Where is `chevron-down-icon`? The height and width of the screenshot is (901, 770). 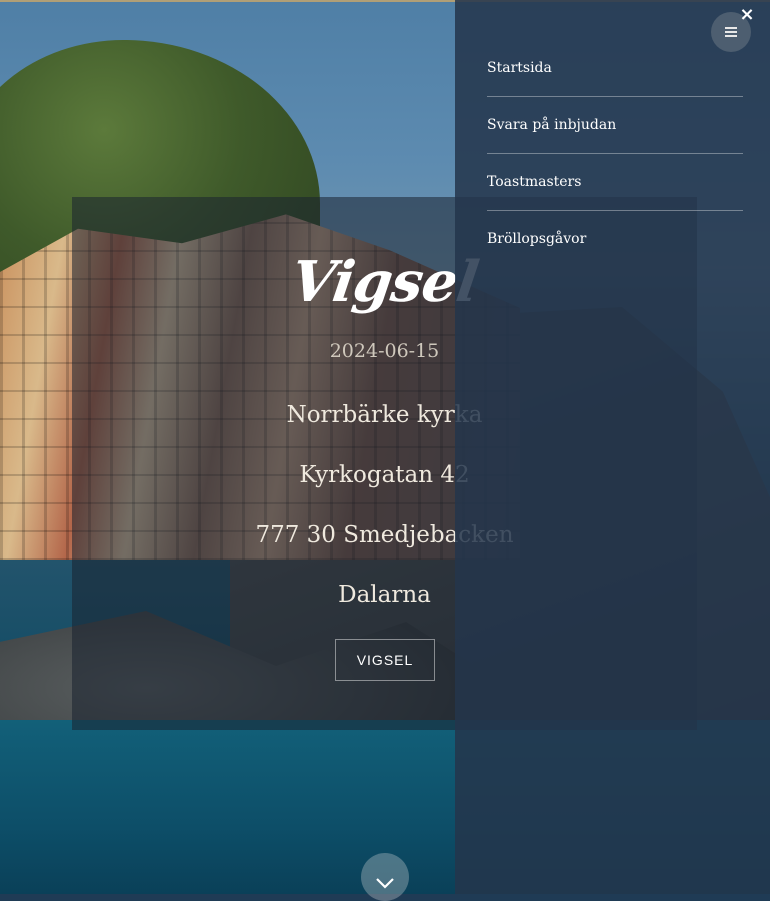
chevron-down-icon is located at coordinates (385, 883).